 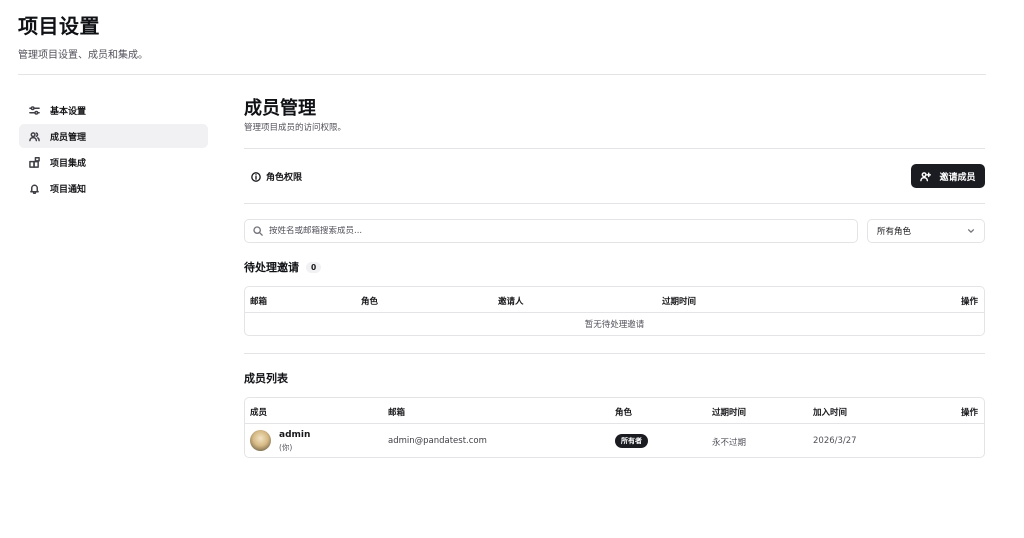 I want to click on user-plus-icon, so click(x=926, y=176).